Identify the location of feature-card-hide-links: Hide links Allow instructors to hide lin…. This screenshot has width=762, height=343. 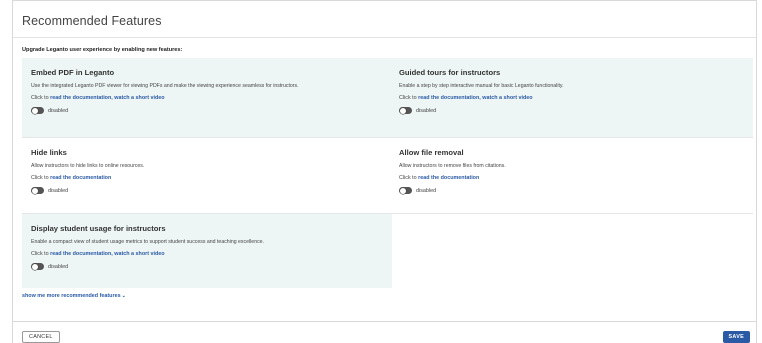
(207, 175).